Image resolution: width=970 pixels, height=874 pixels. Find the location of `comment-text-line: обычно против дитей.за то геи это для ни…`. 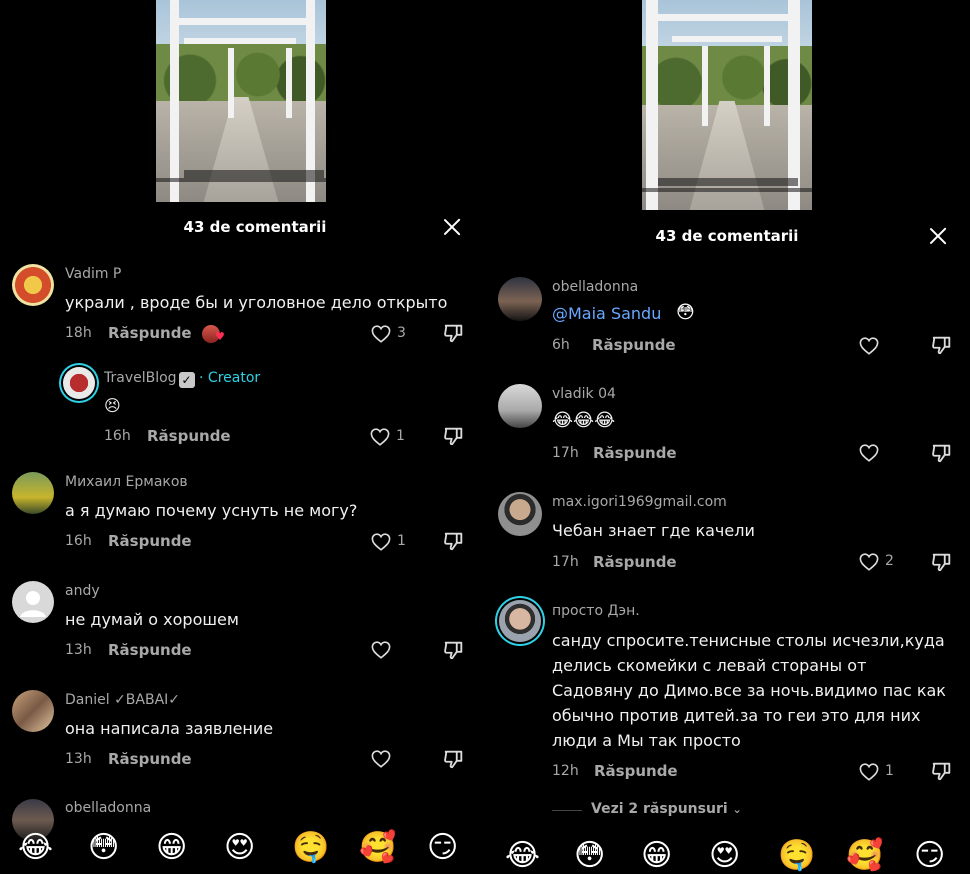

comment-text-line: обычно против дитей.за то геи это для ни… is located at coordinates (736, 715).